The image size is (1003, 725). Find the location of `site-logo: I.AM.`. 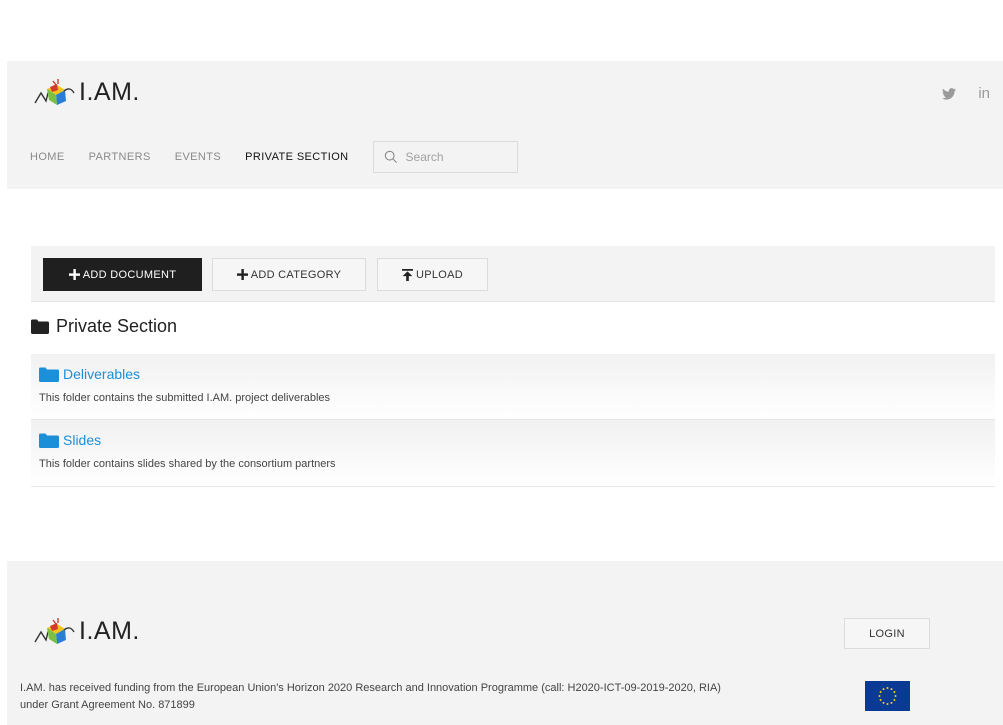

site-logo: I.AM. is located at coordinates (86, 92).